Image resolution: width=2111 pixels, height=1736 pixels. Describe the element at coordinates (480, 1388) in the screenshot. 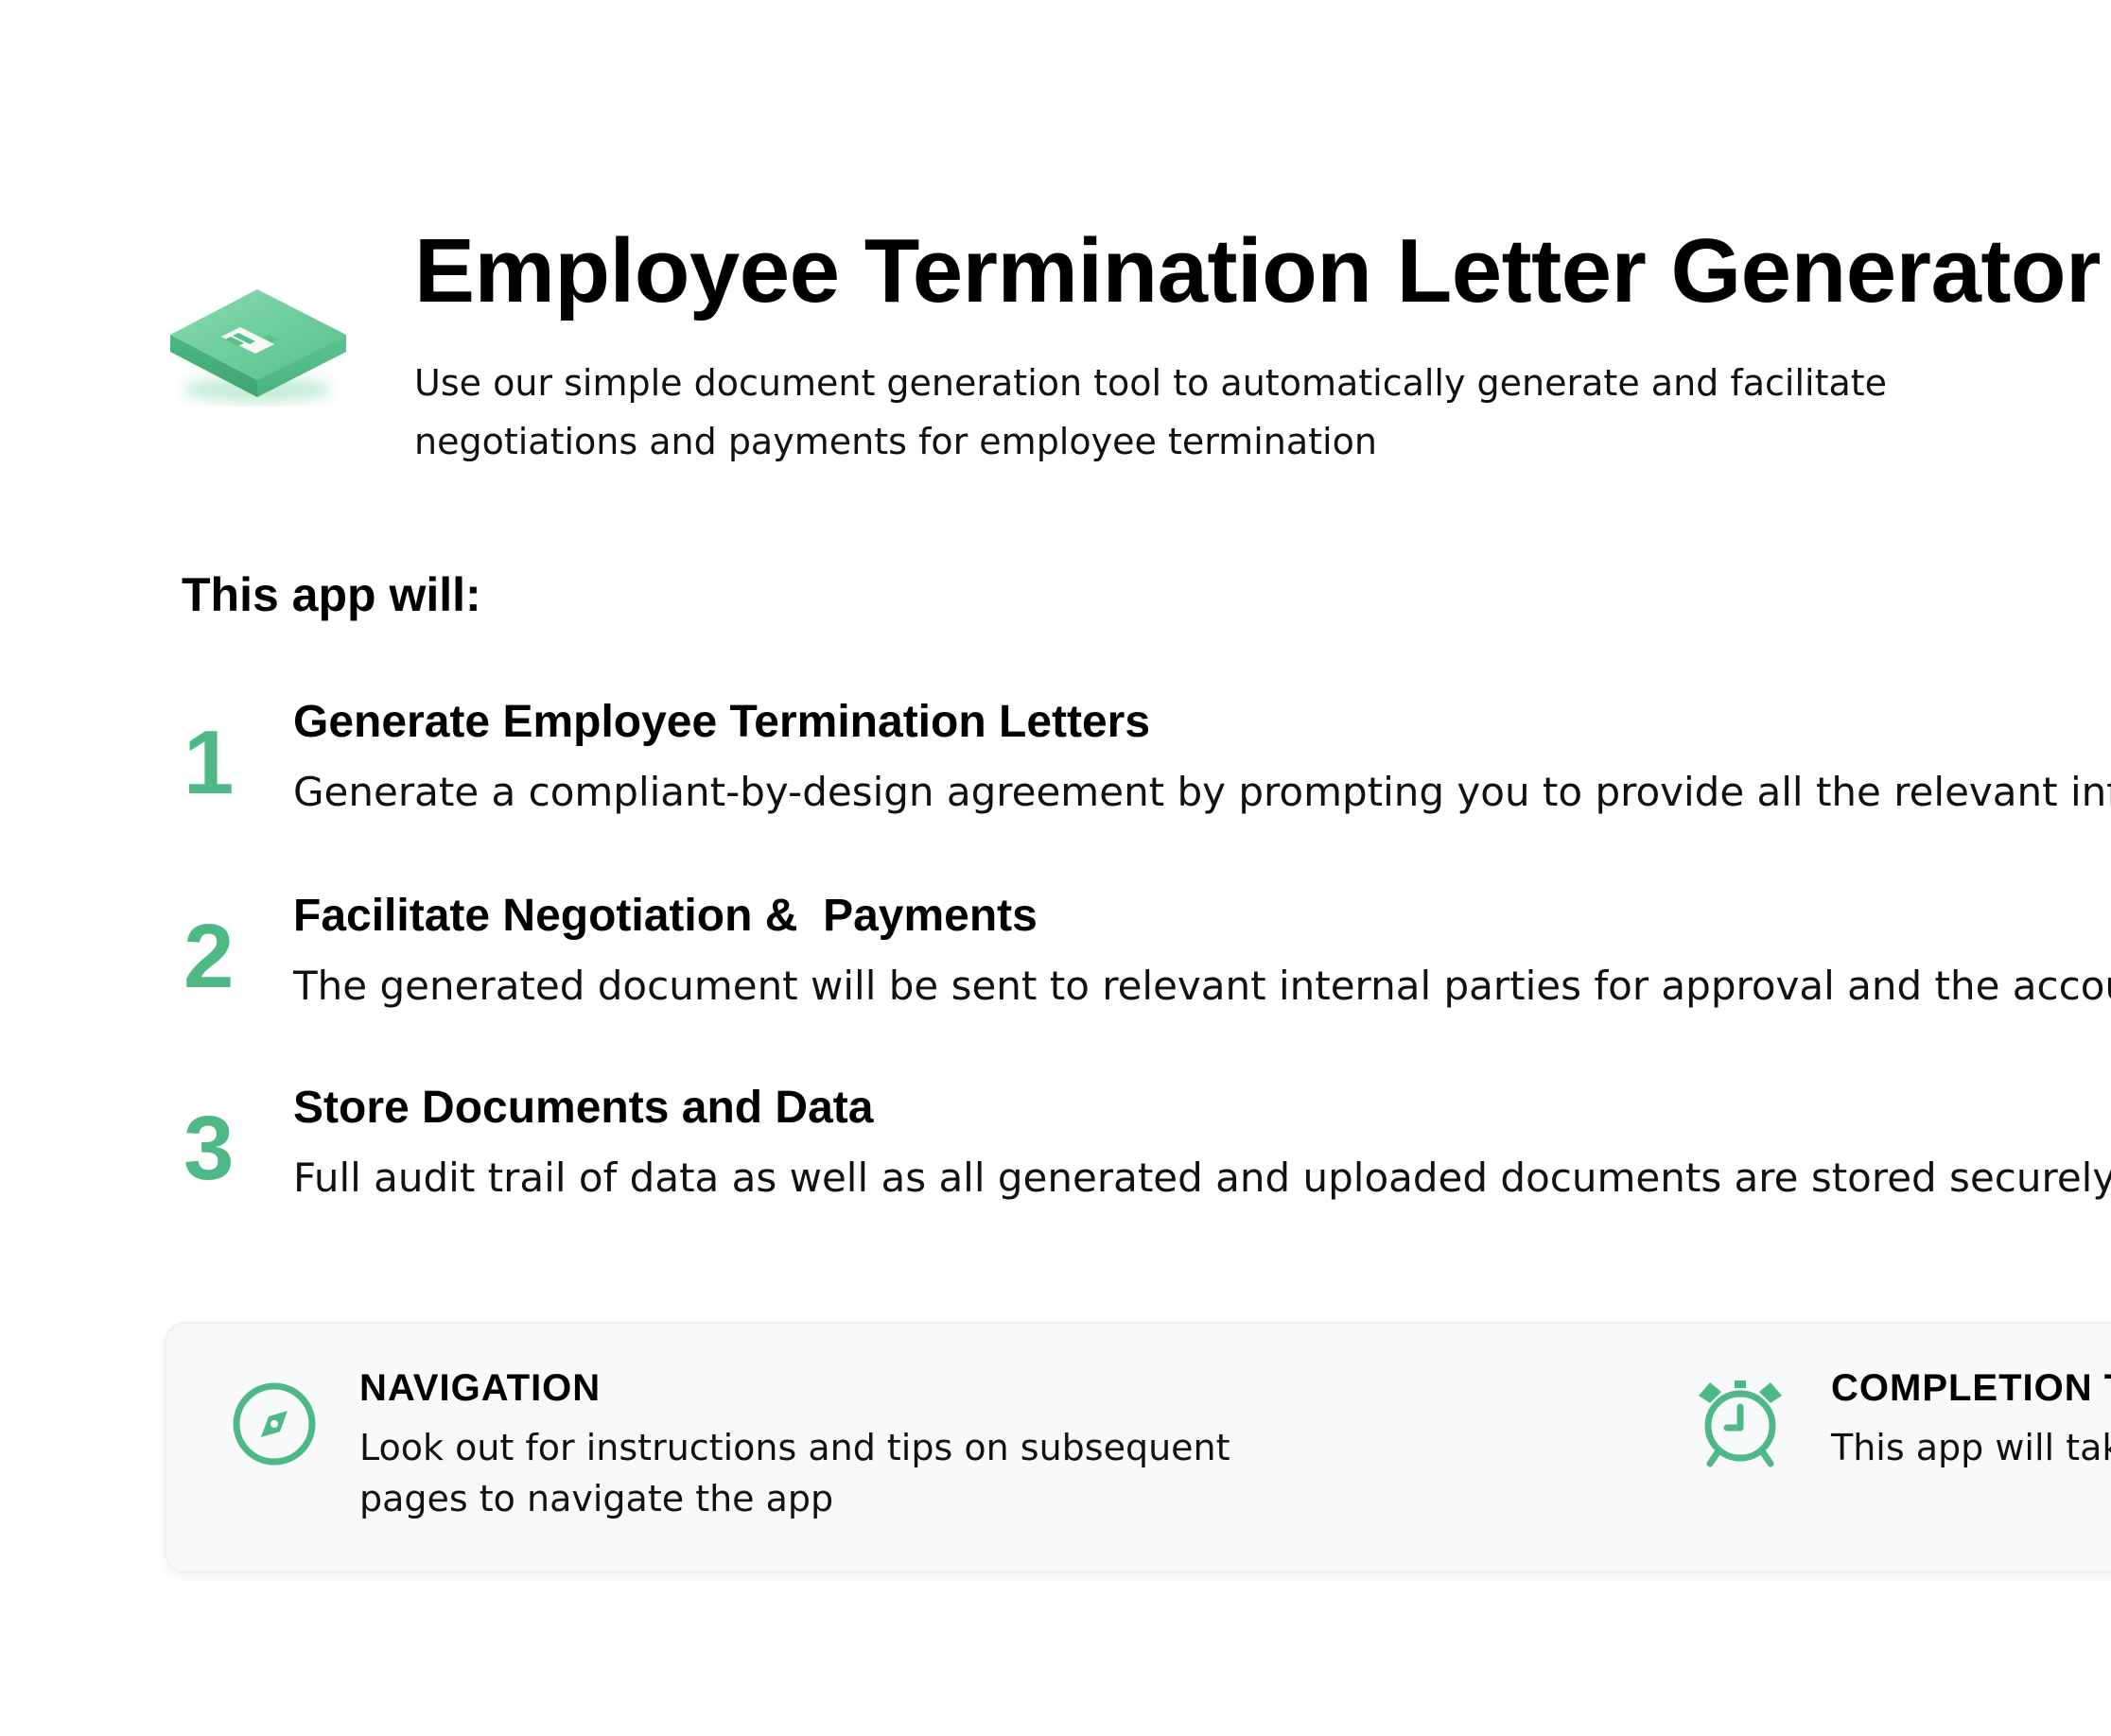

I see `navigation-title: NAVIGATION` at that location.